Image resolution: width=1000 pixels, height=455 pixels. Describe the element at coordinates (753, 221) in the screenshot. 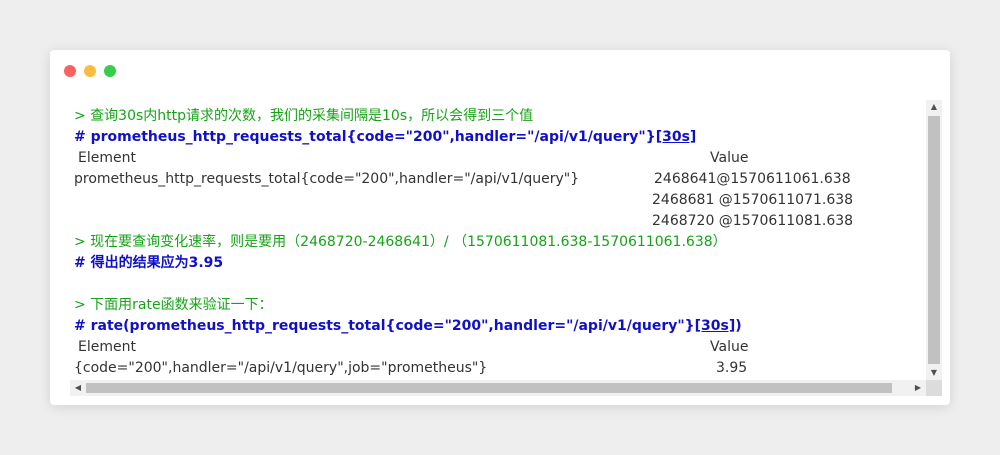

I see `value-cell: 2468720 @1570611081.638` at that location.